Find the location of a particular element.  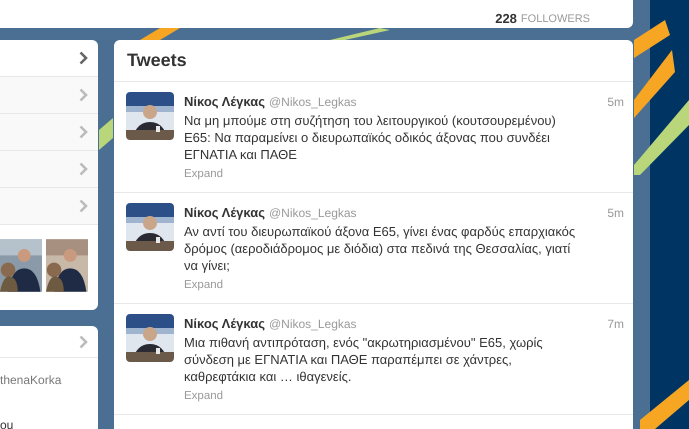

chevron-right-icon is located at coordinates (83, 58).